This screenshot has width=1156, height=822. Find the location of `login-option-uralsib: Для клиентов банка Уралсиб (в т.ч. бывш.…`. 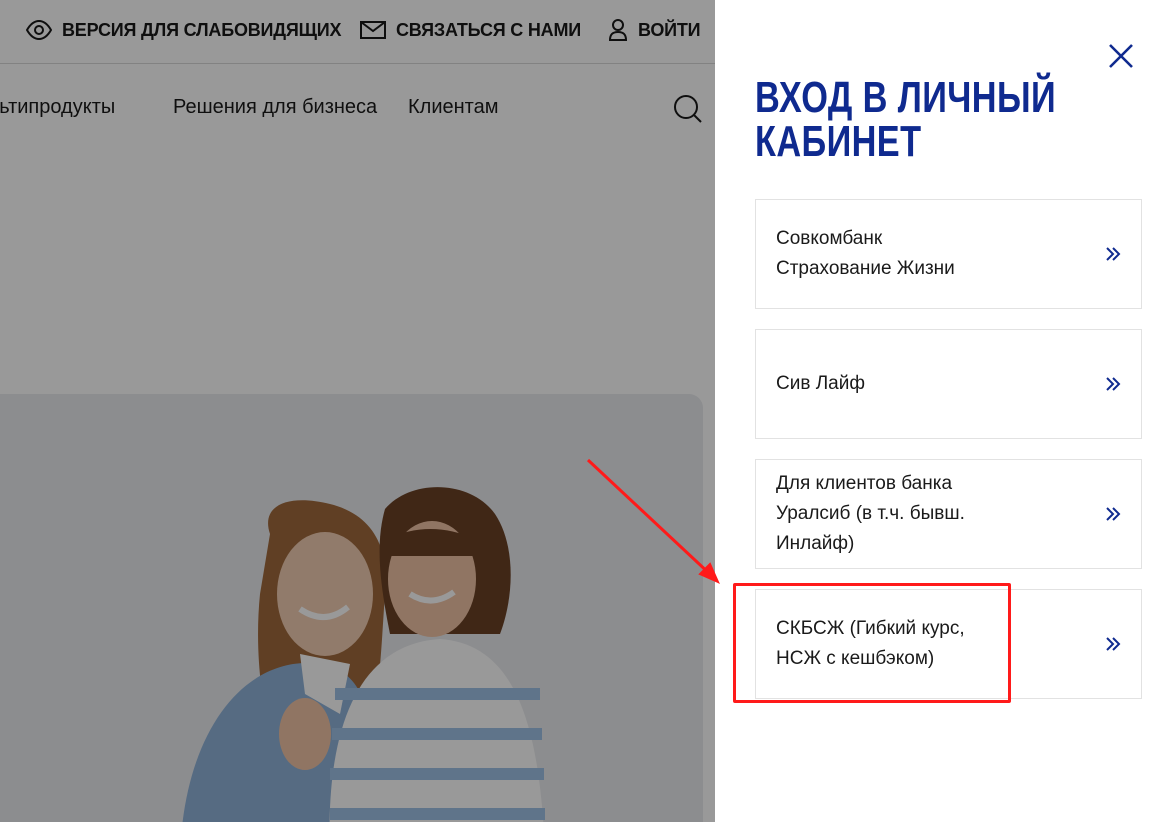

login-option-uralsib: Для клиентов банка Уралсиб (в т.ч. бывш.… is located at coordinates (948, 514).